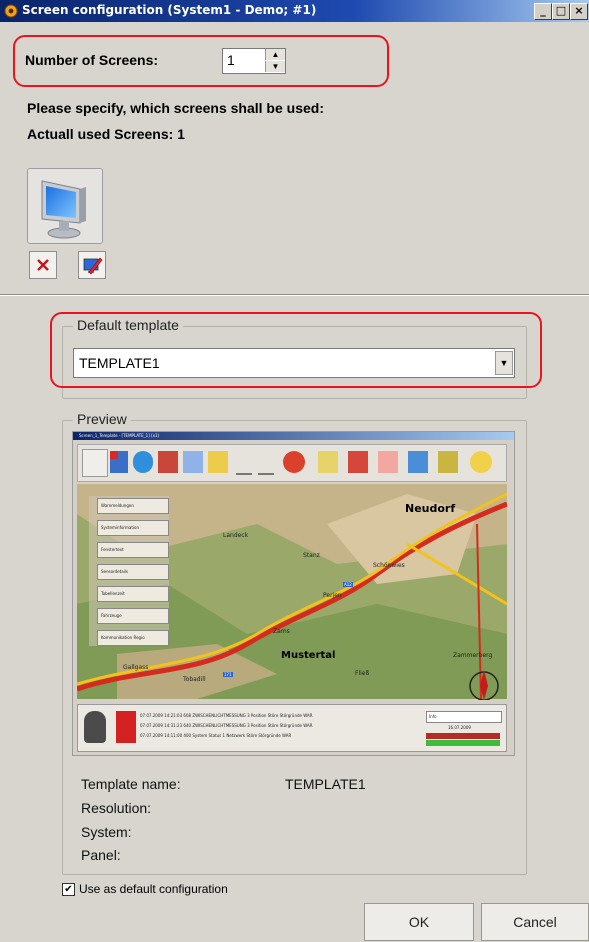 This screenshot has height=942, width=589. I want to click on preview-menu-item: Tabellenzeit, so click(133, 594).